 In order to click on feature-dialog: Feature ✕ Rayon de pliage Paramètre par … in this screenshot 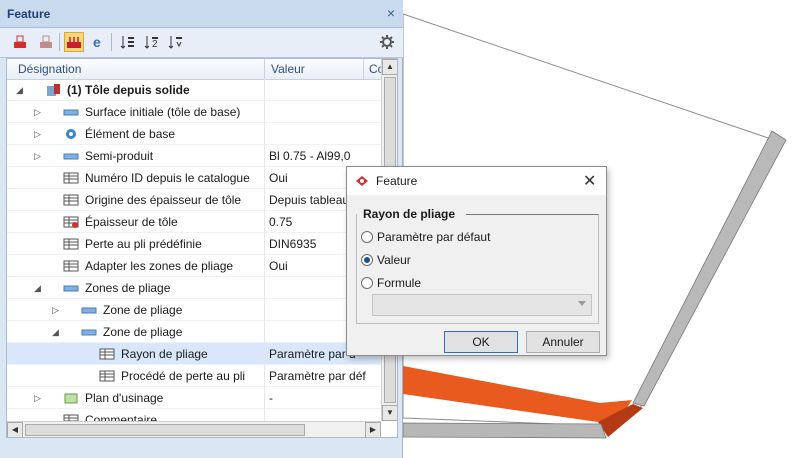, I will do `click(476, 261)`.